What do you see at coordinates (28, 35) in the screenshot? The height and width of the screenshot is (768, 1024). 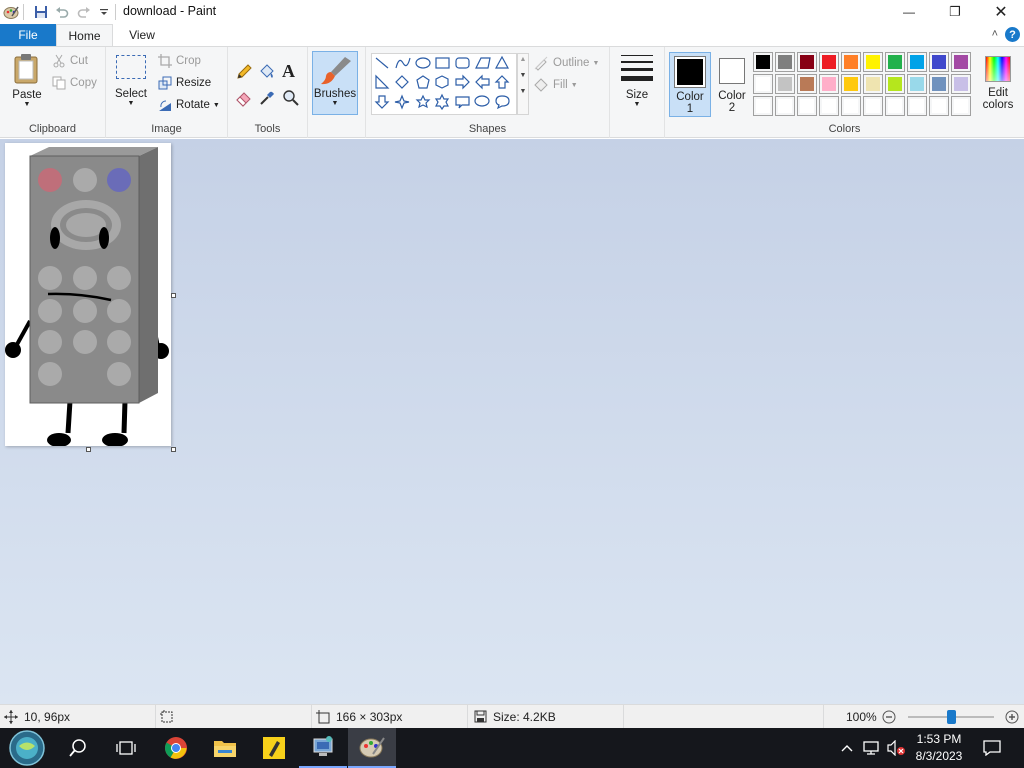 I see `tab-file: File` at bounding box center [28, 35].